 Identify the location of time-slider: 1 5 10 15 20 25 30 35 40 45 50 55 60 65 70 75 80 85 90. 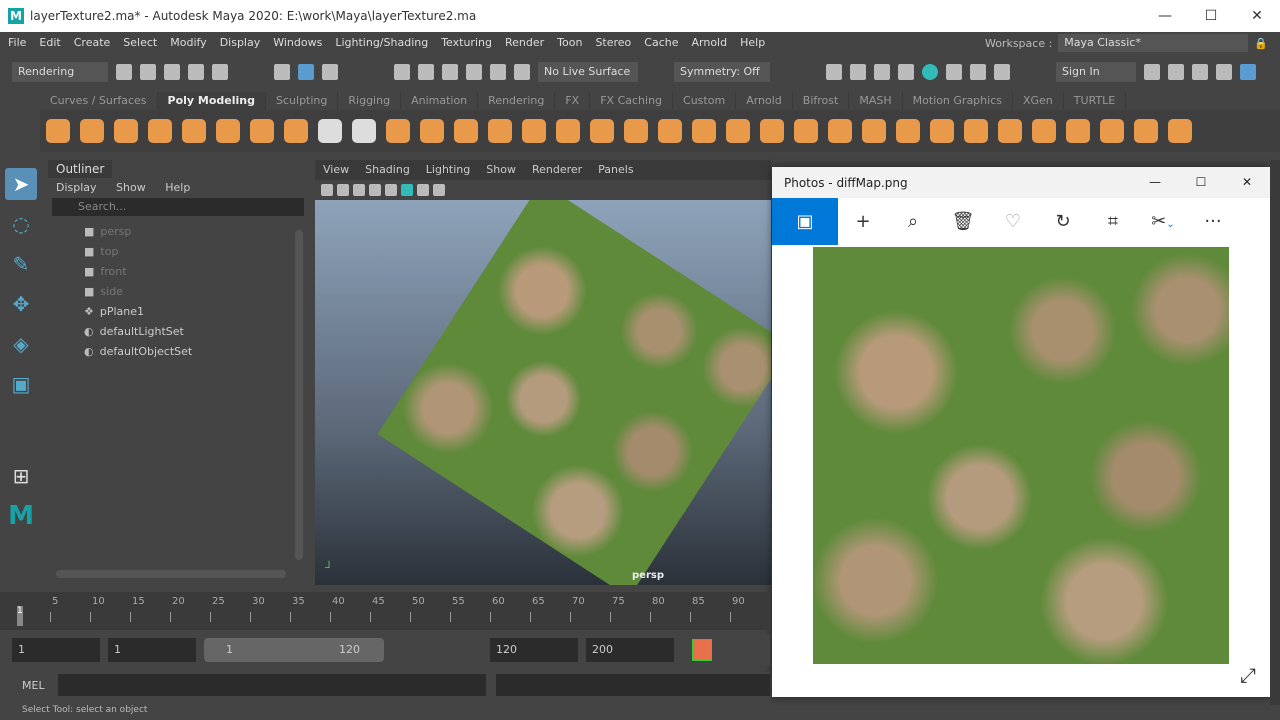
(385, 611).